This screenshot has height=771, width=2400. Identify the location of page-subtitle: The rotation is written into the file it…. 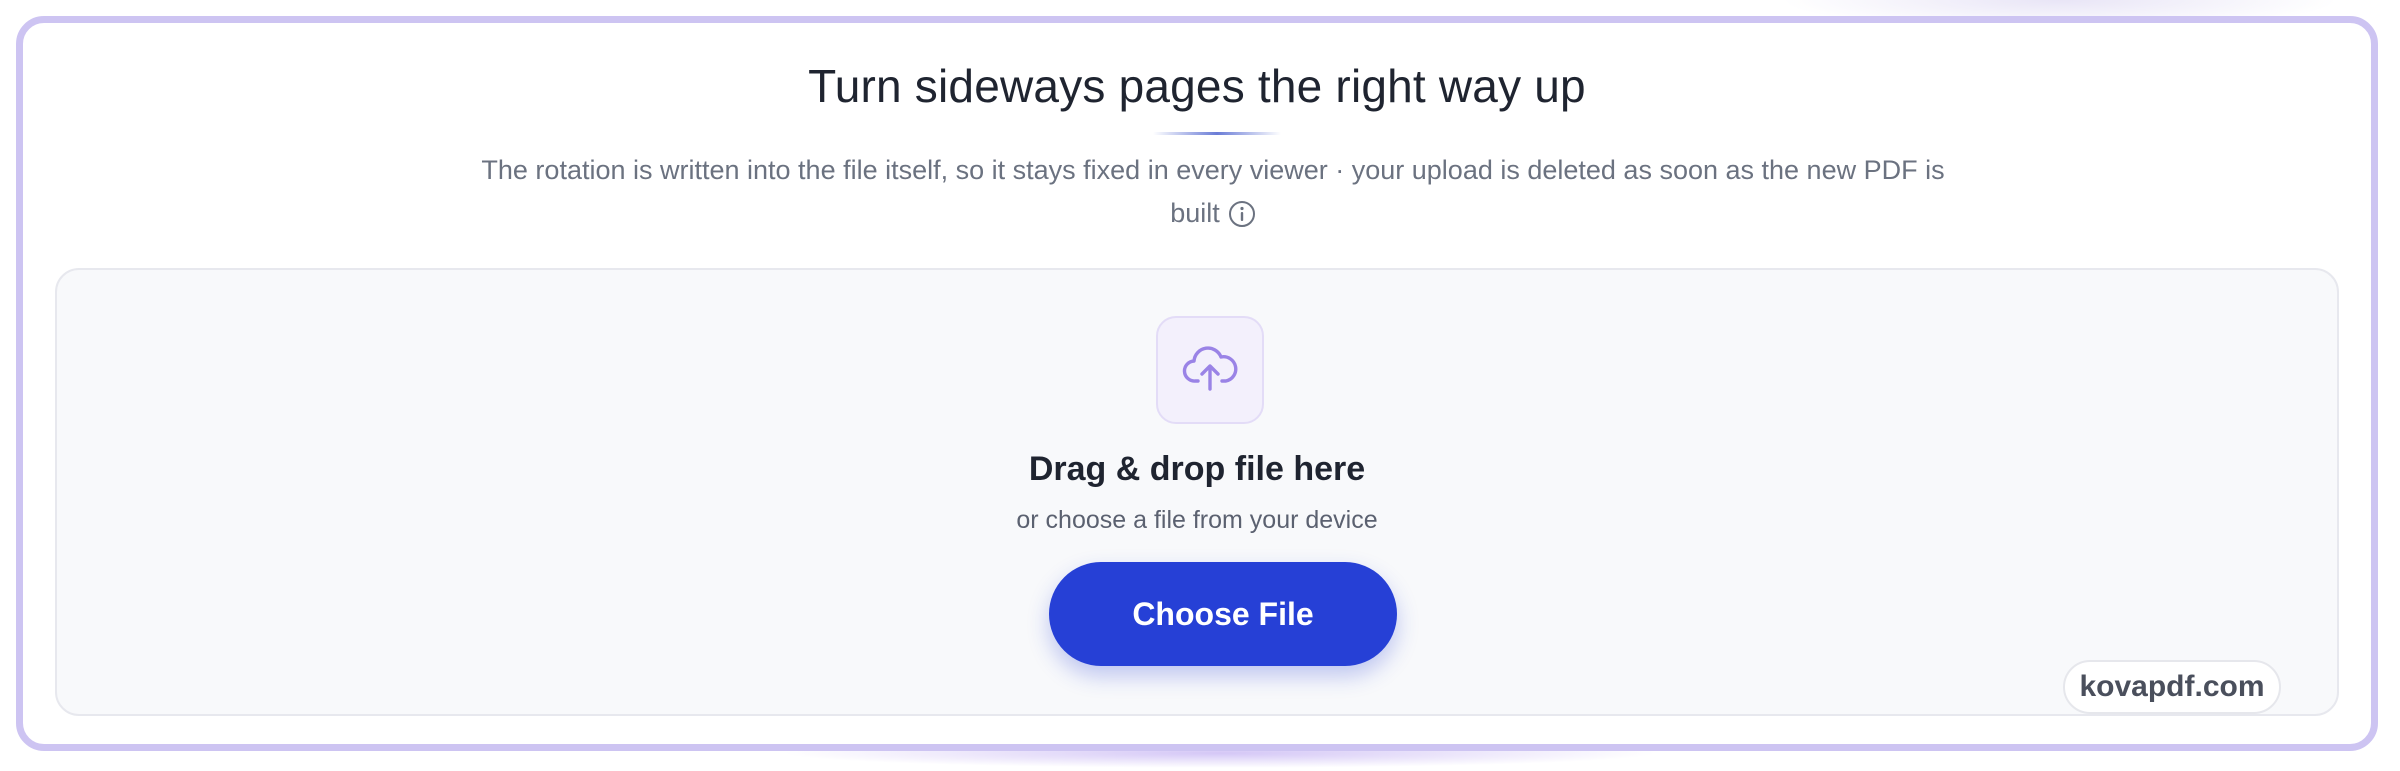
(1213, 192).